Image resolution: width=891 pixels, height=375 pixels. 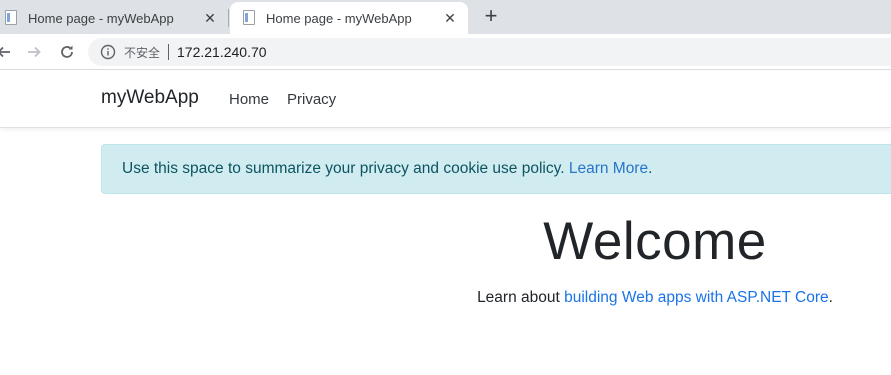 I want to click on browser-toolbar: 不安全 172.21.240.70, so click(x=445, y=52).